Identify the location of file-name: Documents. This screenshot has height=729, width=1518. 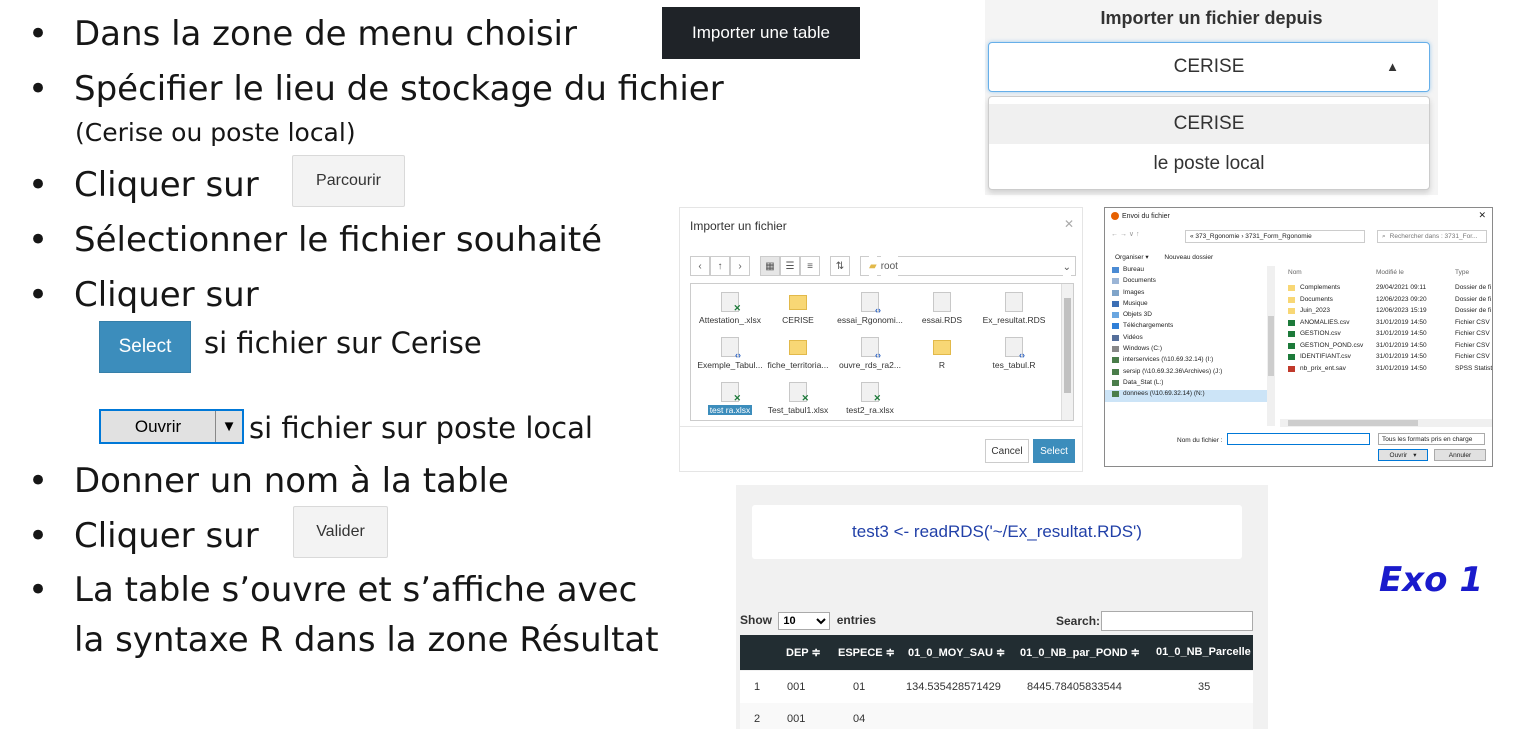
(1316, 299).